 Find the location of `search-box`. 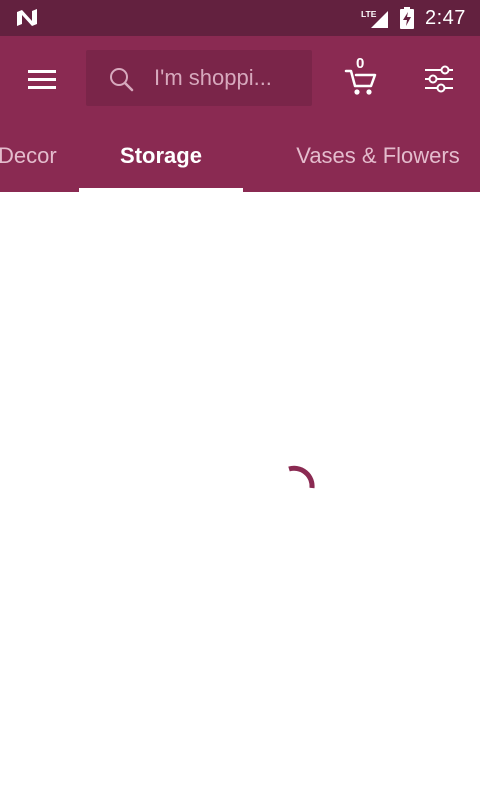

search-box is located at coordinates (199, 78).